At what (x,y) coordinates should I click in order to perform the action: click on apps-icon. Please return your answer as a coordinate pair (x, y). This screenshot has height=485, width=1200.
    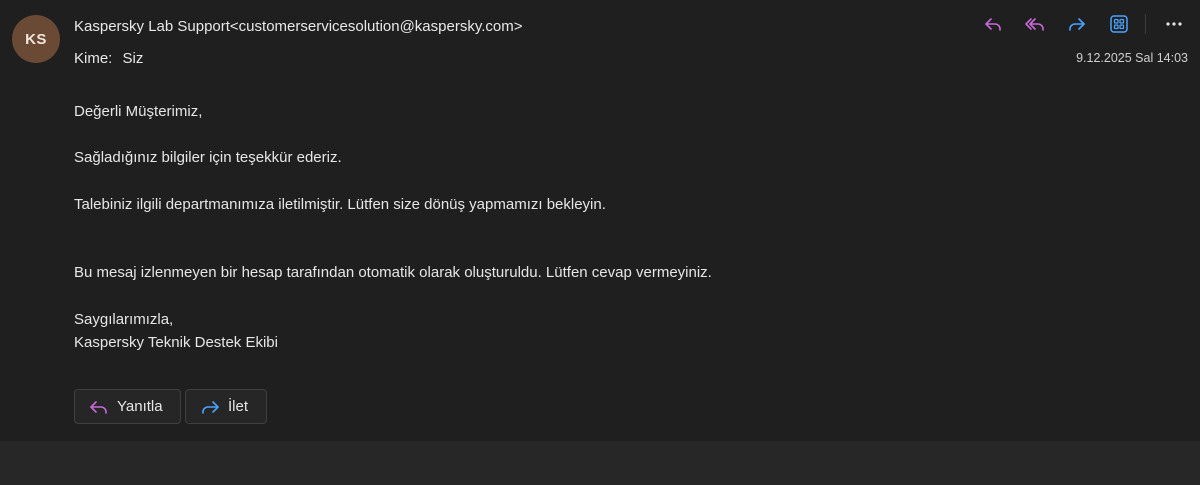
    Looking at the image, I should click on (1119, 24).